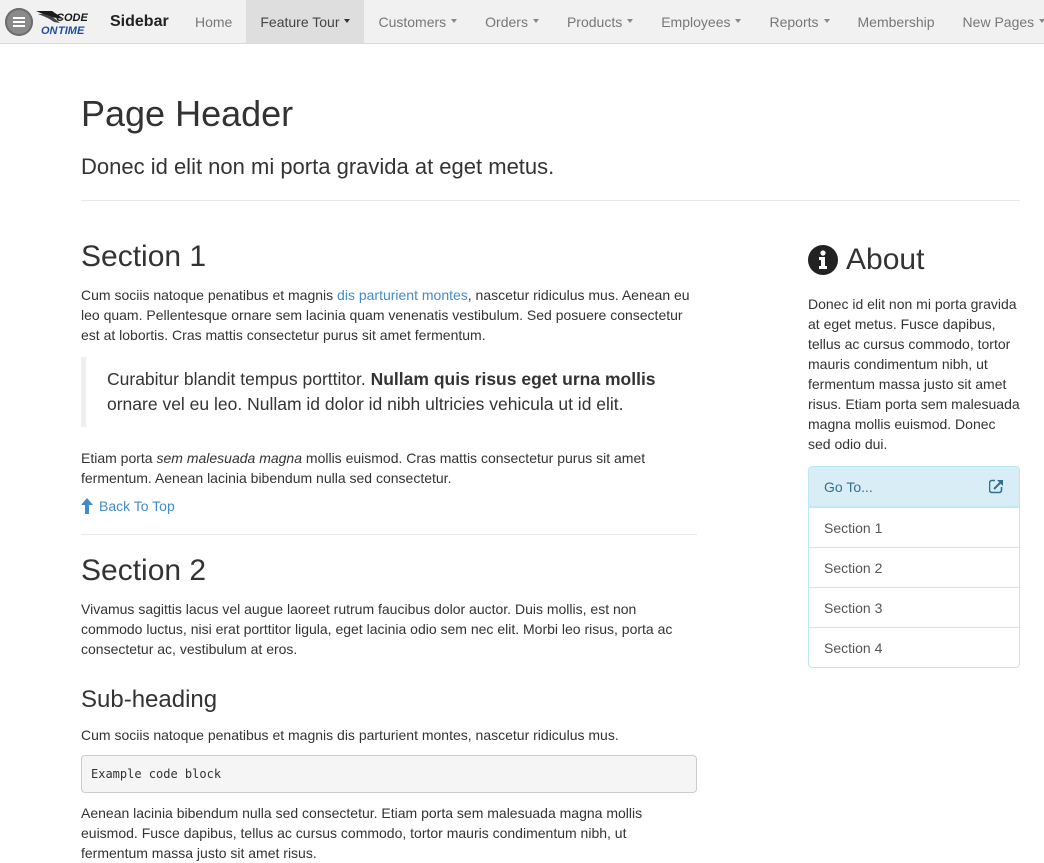  I want to click on nav-orders: Orders, so click(512, 21).